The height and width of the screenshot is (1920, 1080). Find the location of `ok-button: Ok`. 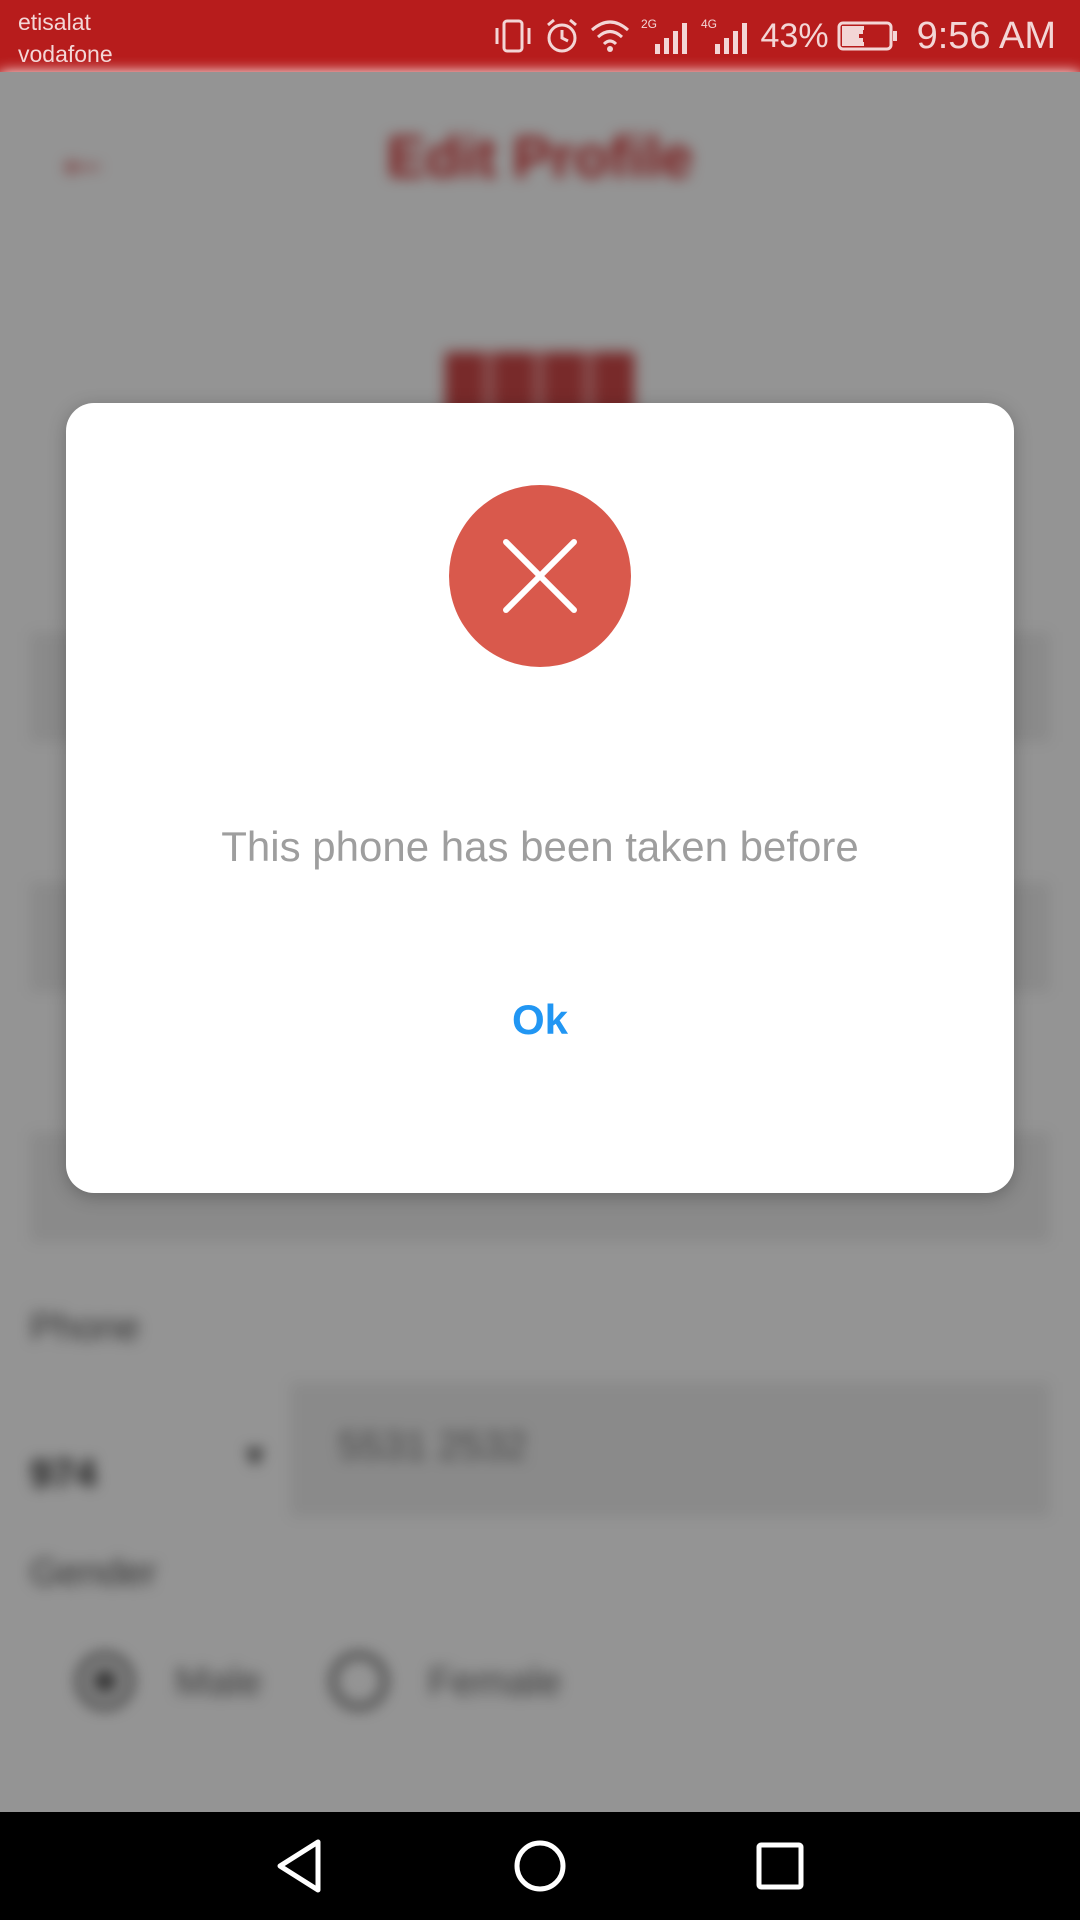

ok-button: Ok is located at coordinates (540, 1020).